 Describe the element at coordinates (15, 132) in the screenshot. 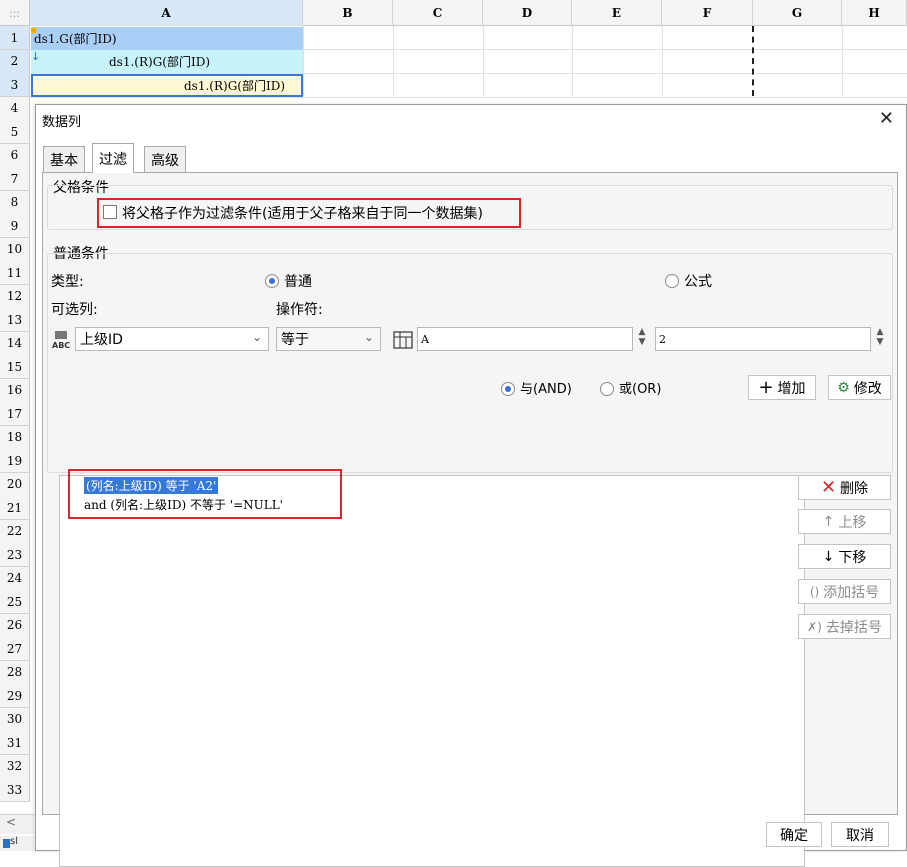

I see `row-header: 5` at that location.